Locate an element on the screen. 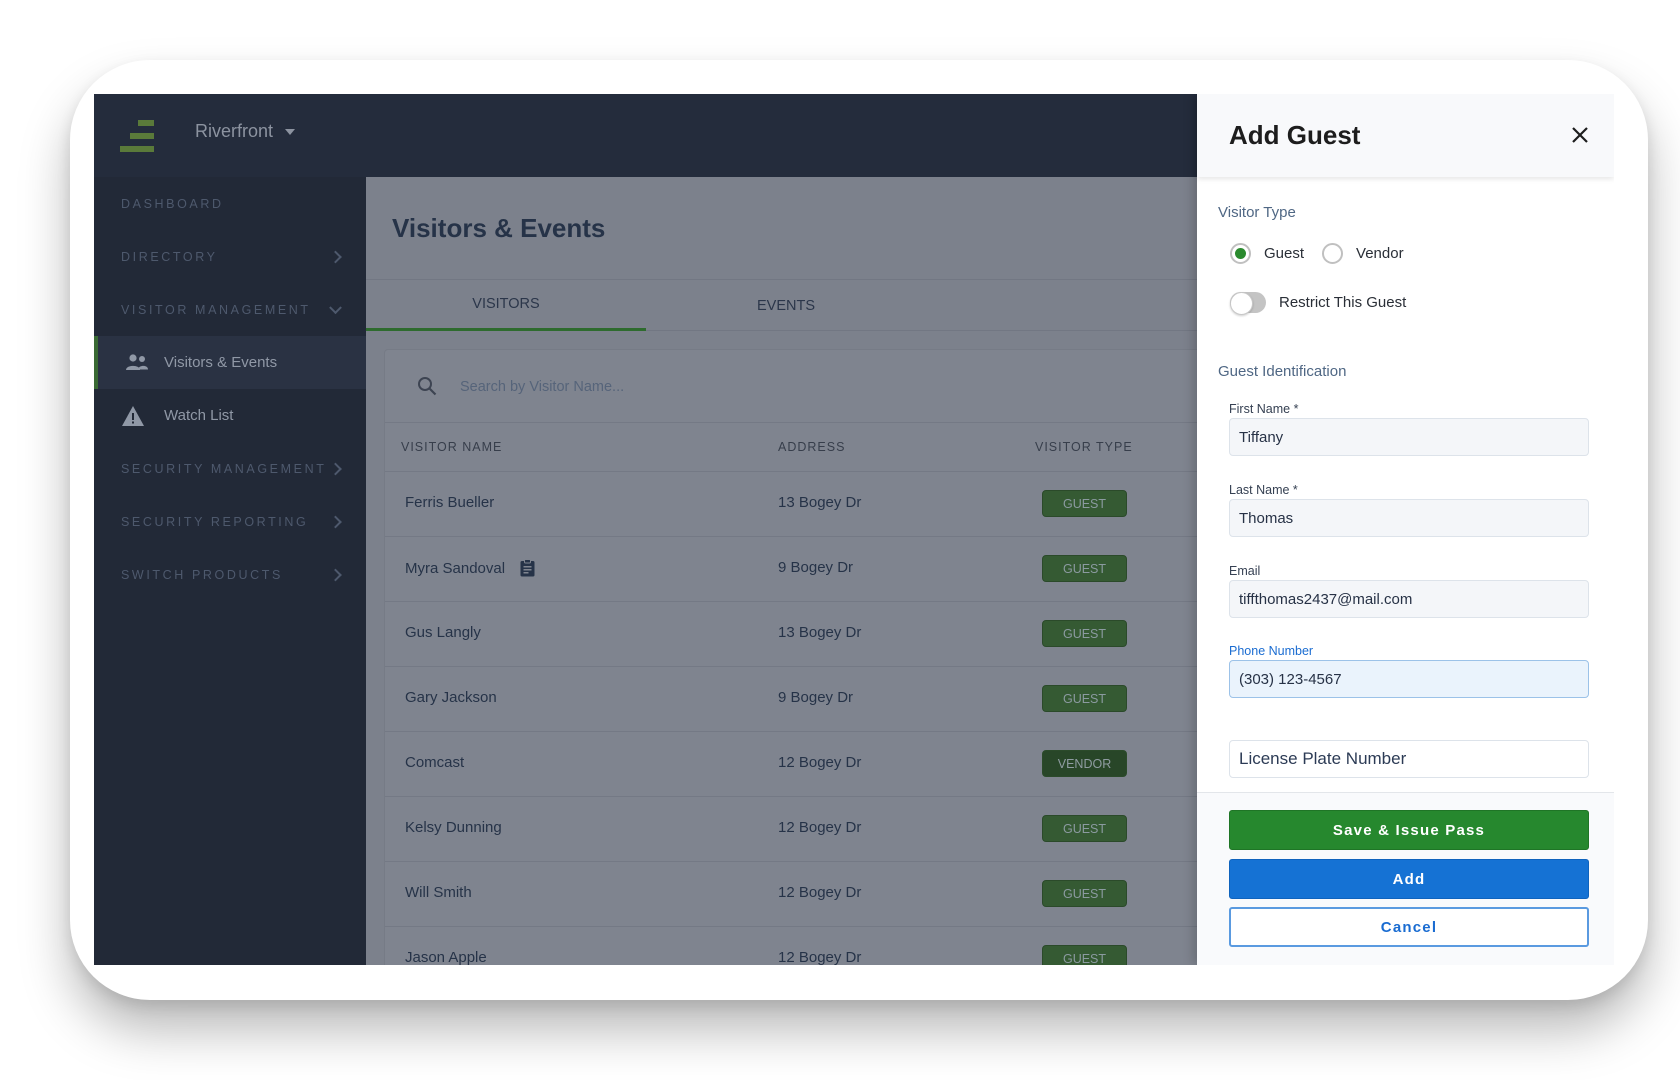 Image resolution: width=1680 pixels, height=1080 pixels. visitor-name-cell: Ferris Bueller is located at coordinates (449, 502).